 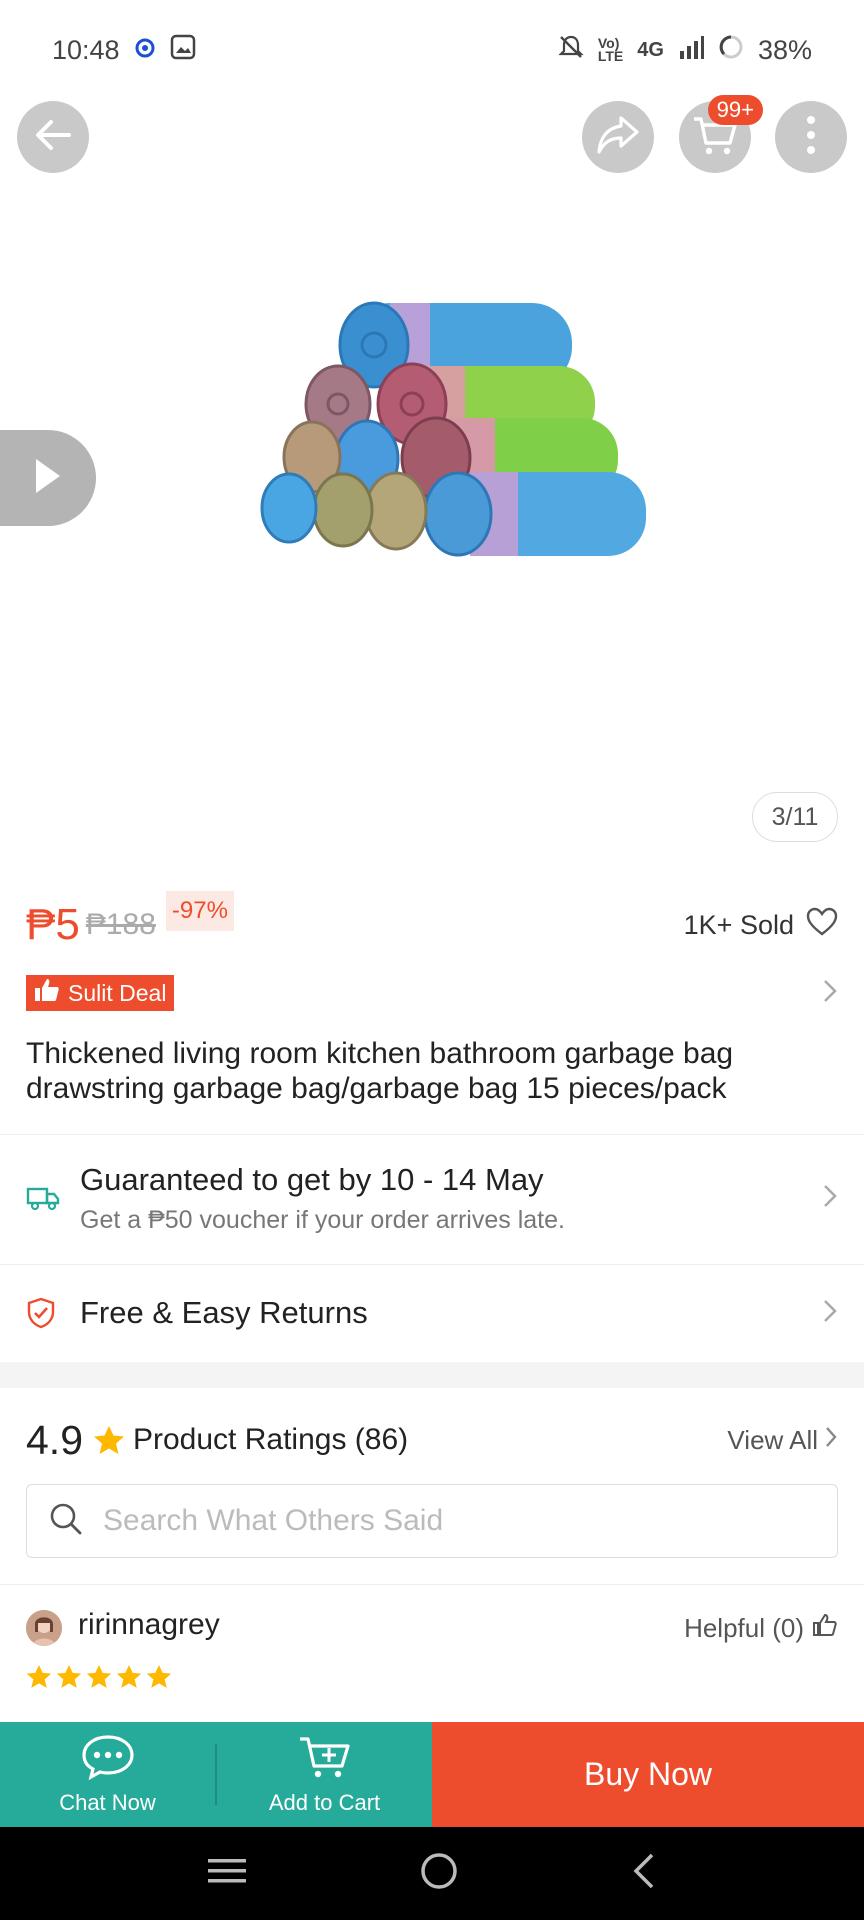 What do you see at coordinates (772, 1439) in the screenshot?
I see `view-all-label: View All` at bounding box center [772, 1439].